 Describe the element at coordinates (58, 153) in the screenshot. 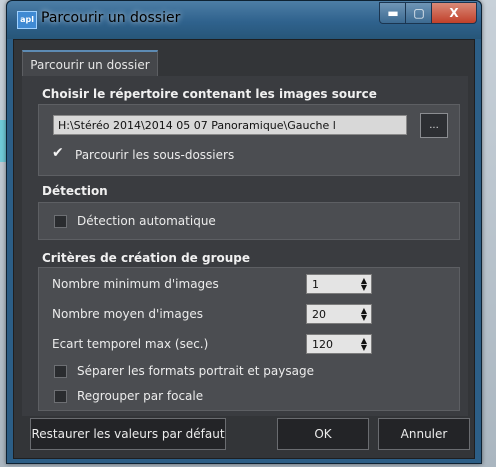

I see `subfolders-checkbox` at that location.